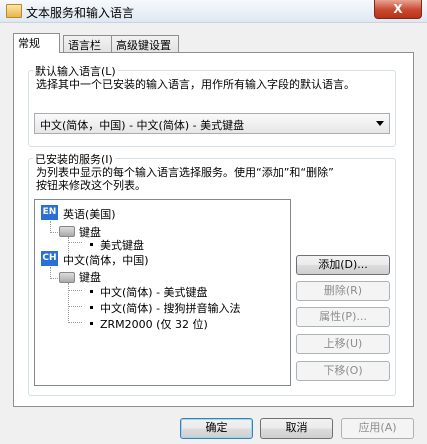  Describe the element at coordinates (142, 125) in the screenshot. I see `default-language-value: 中文(简体，中国) - 中文(简体) - 美式键盘` at that location.